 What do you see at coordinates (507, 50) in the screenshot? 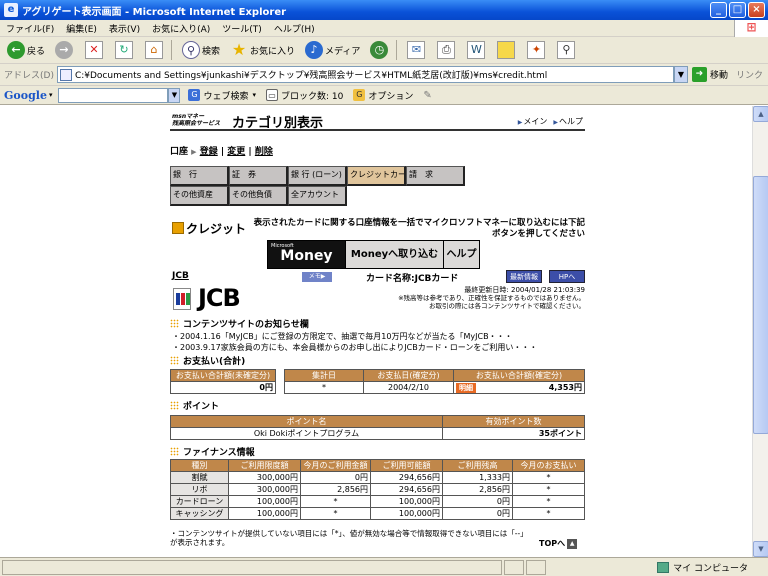
I see `discuss-button` at bounding box center [507, 50].